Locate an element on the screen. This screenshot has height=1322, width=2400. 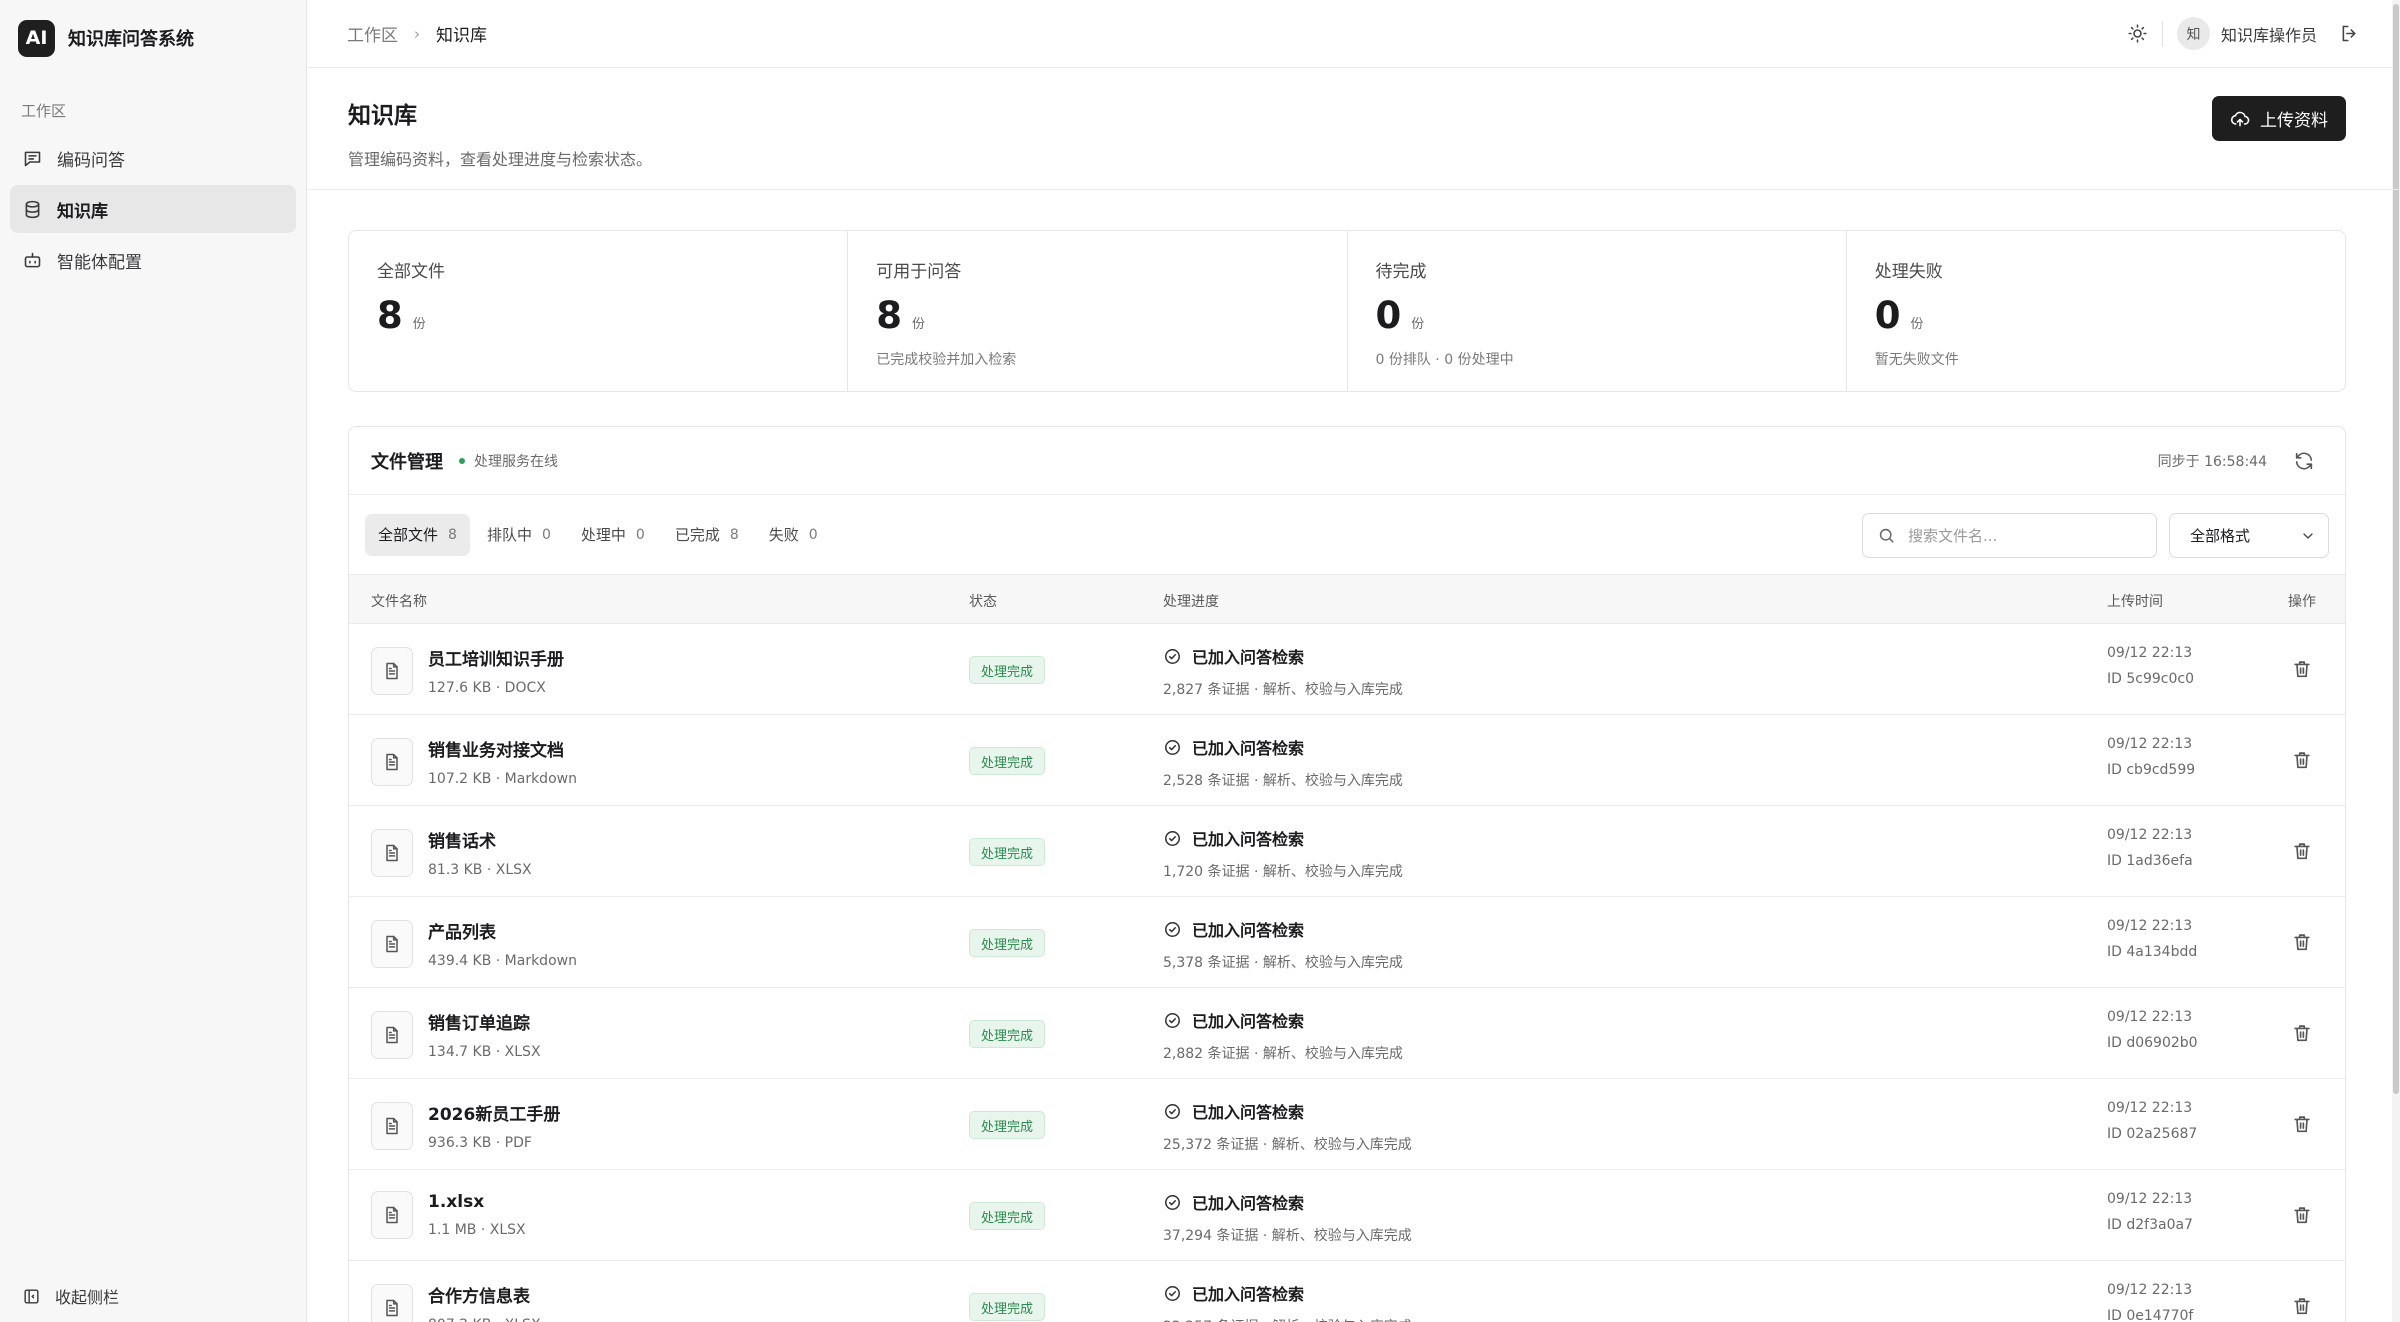
file-name: 产品列表 is located at coordinates (502, 930).